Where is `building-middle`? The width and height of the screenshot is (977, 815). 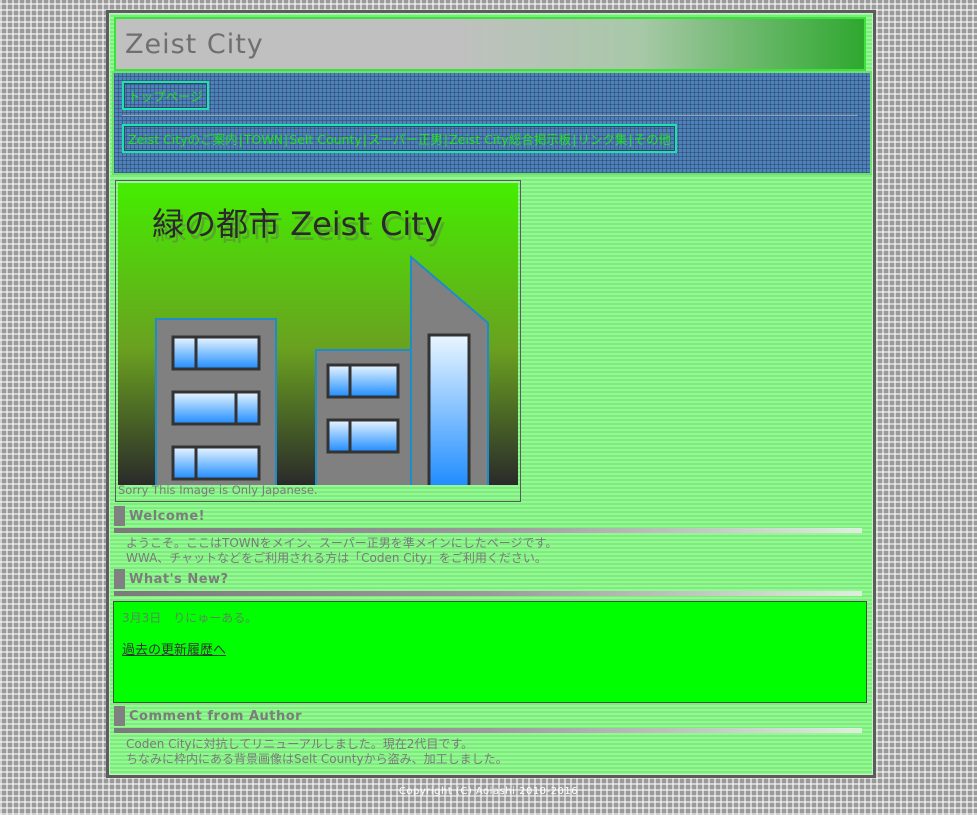
building-middle is located at coordinates (363, 417).